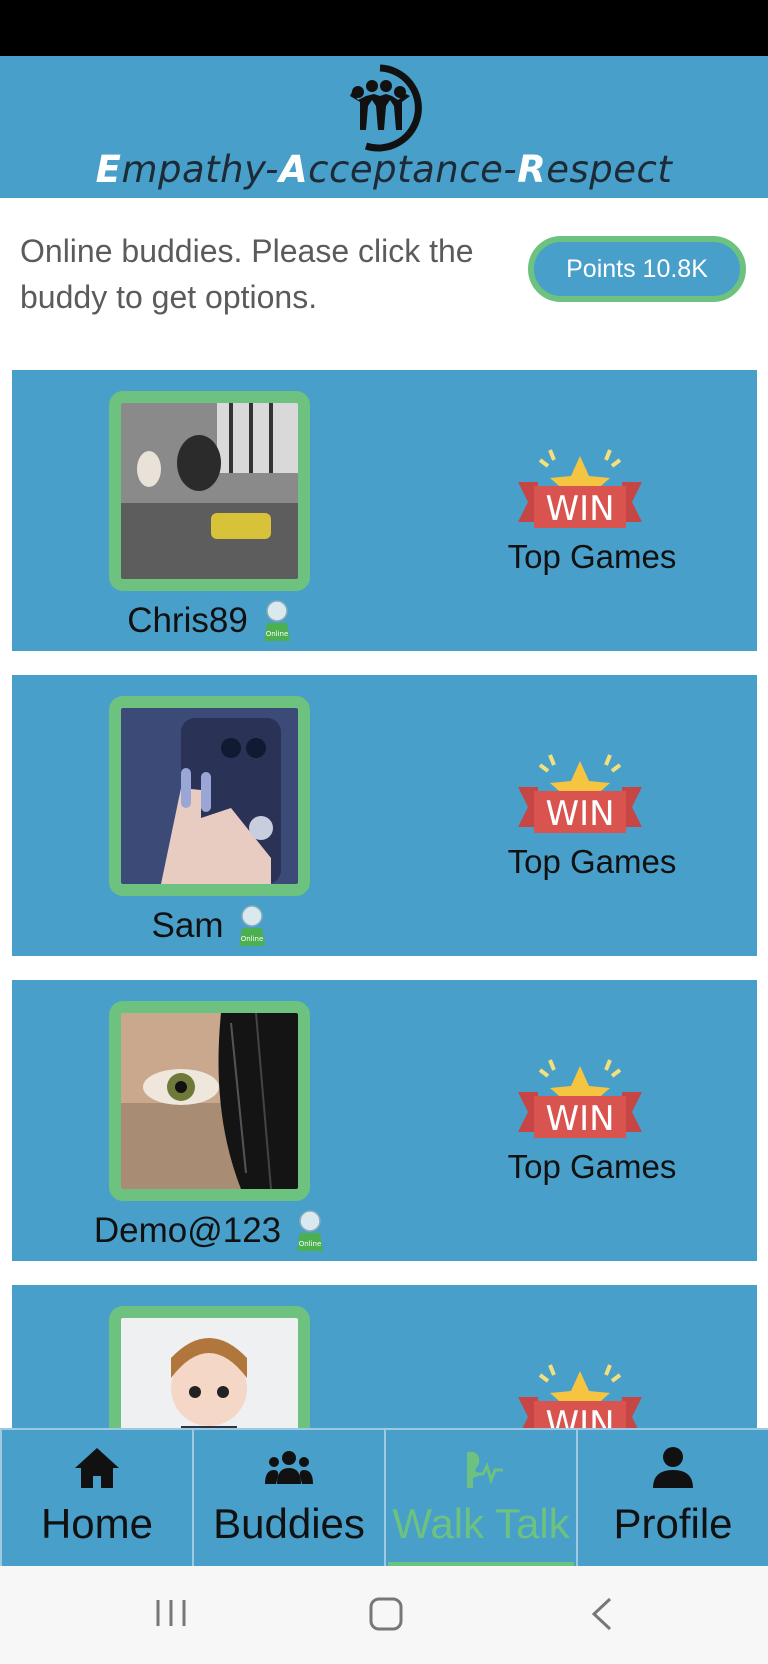 The height and width of the screenshot is (1664, 768). What do you see at coordinates (97, 1468) in the screenshot?
I see `home-icon` at bounding box center [97, 1468].